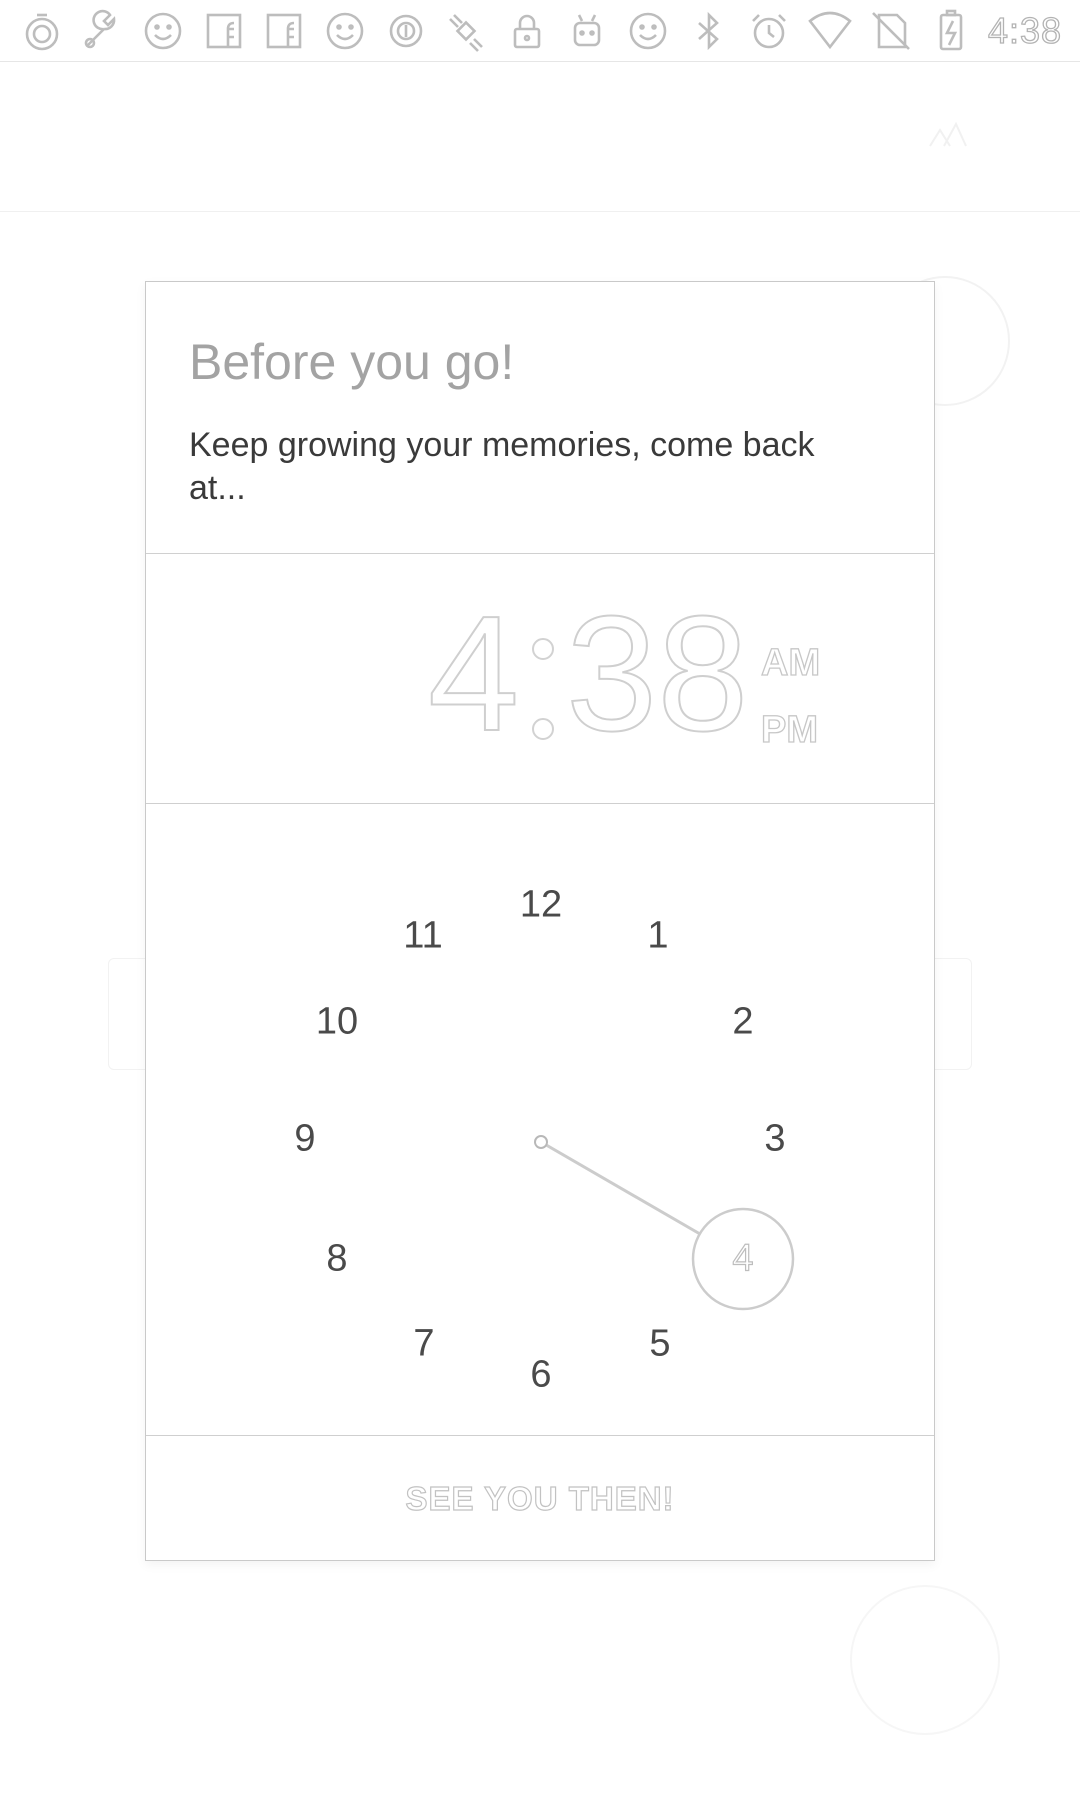 This screenshot has height=1794, width=1080. I want to click on status-bar: 4:38, so click(540, 31).